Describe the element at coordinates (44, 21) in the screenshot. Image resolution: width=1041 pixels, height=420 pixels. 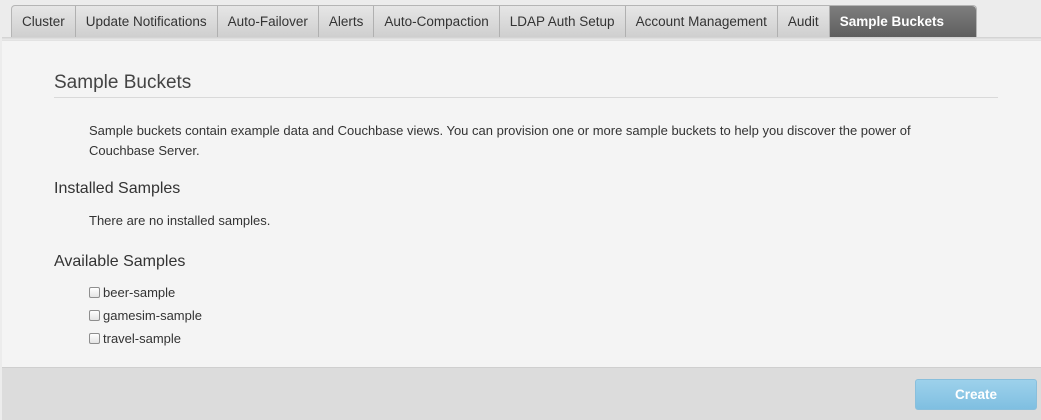
I see `tab-cluster: Cluster` at that location.